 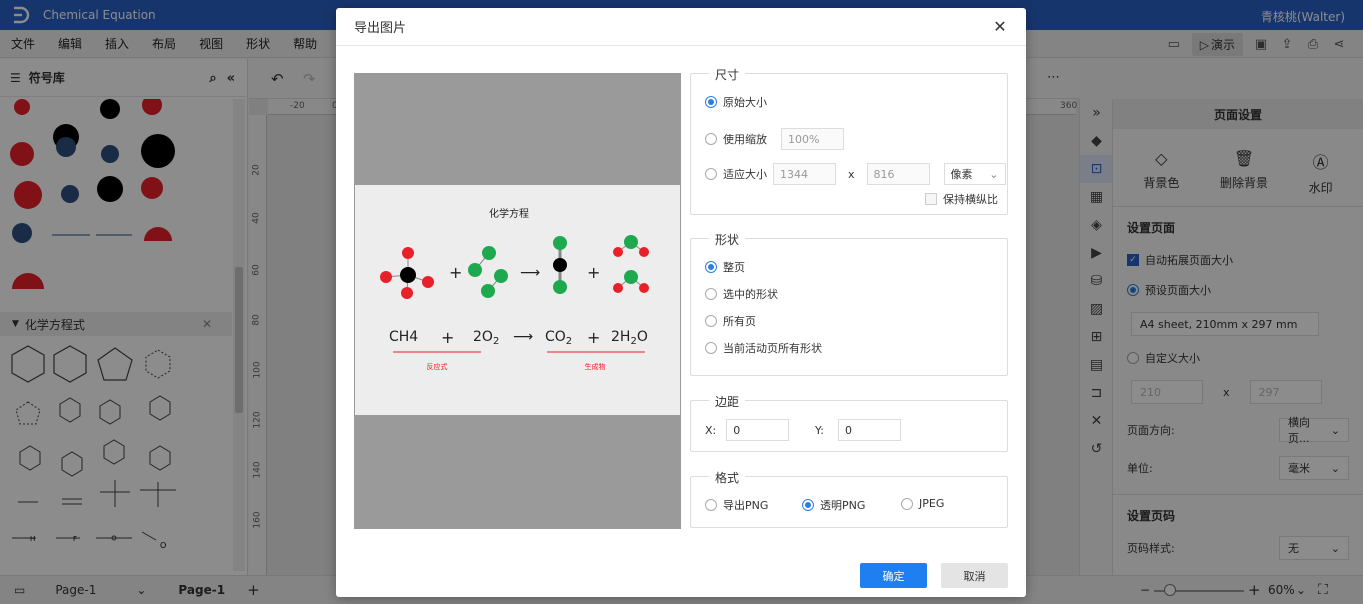 What do you see at coordinates (711, 430) in the screenshot?
I see `margin-x-label: X:` at bounding box center [711, 430].